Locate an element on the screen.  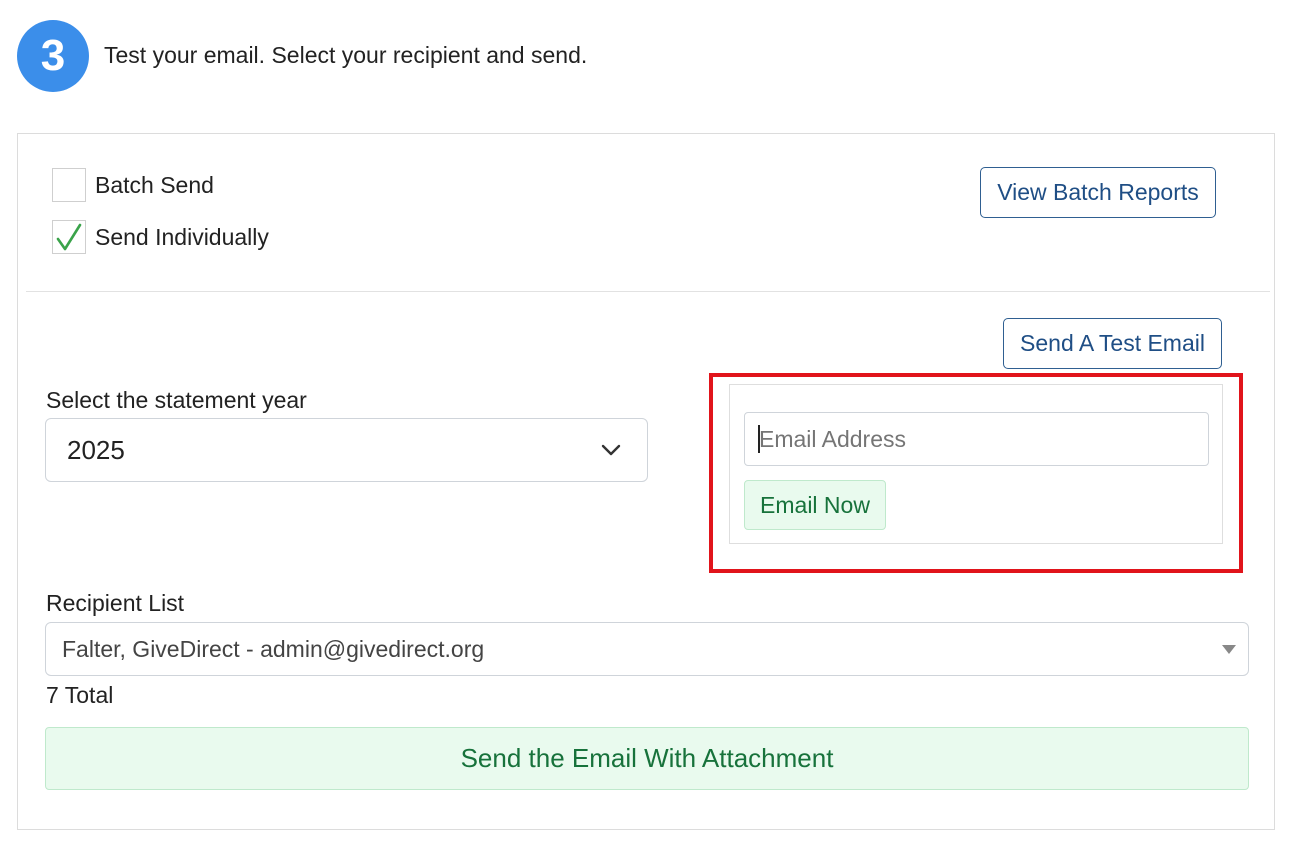
statement-year-value: 2025 is located at coordinates (96, 449).